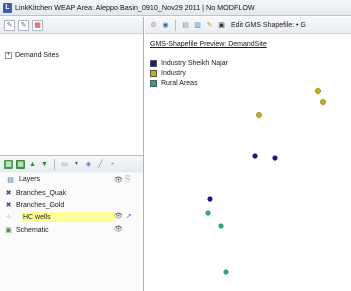  I want to click on eye-icon: 👁, so click(118, 180).